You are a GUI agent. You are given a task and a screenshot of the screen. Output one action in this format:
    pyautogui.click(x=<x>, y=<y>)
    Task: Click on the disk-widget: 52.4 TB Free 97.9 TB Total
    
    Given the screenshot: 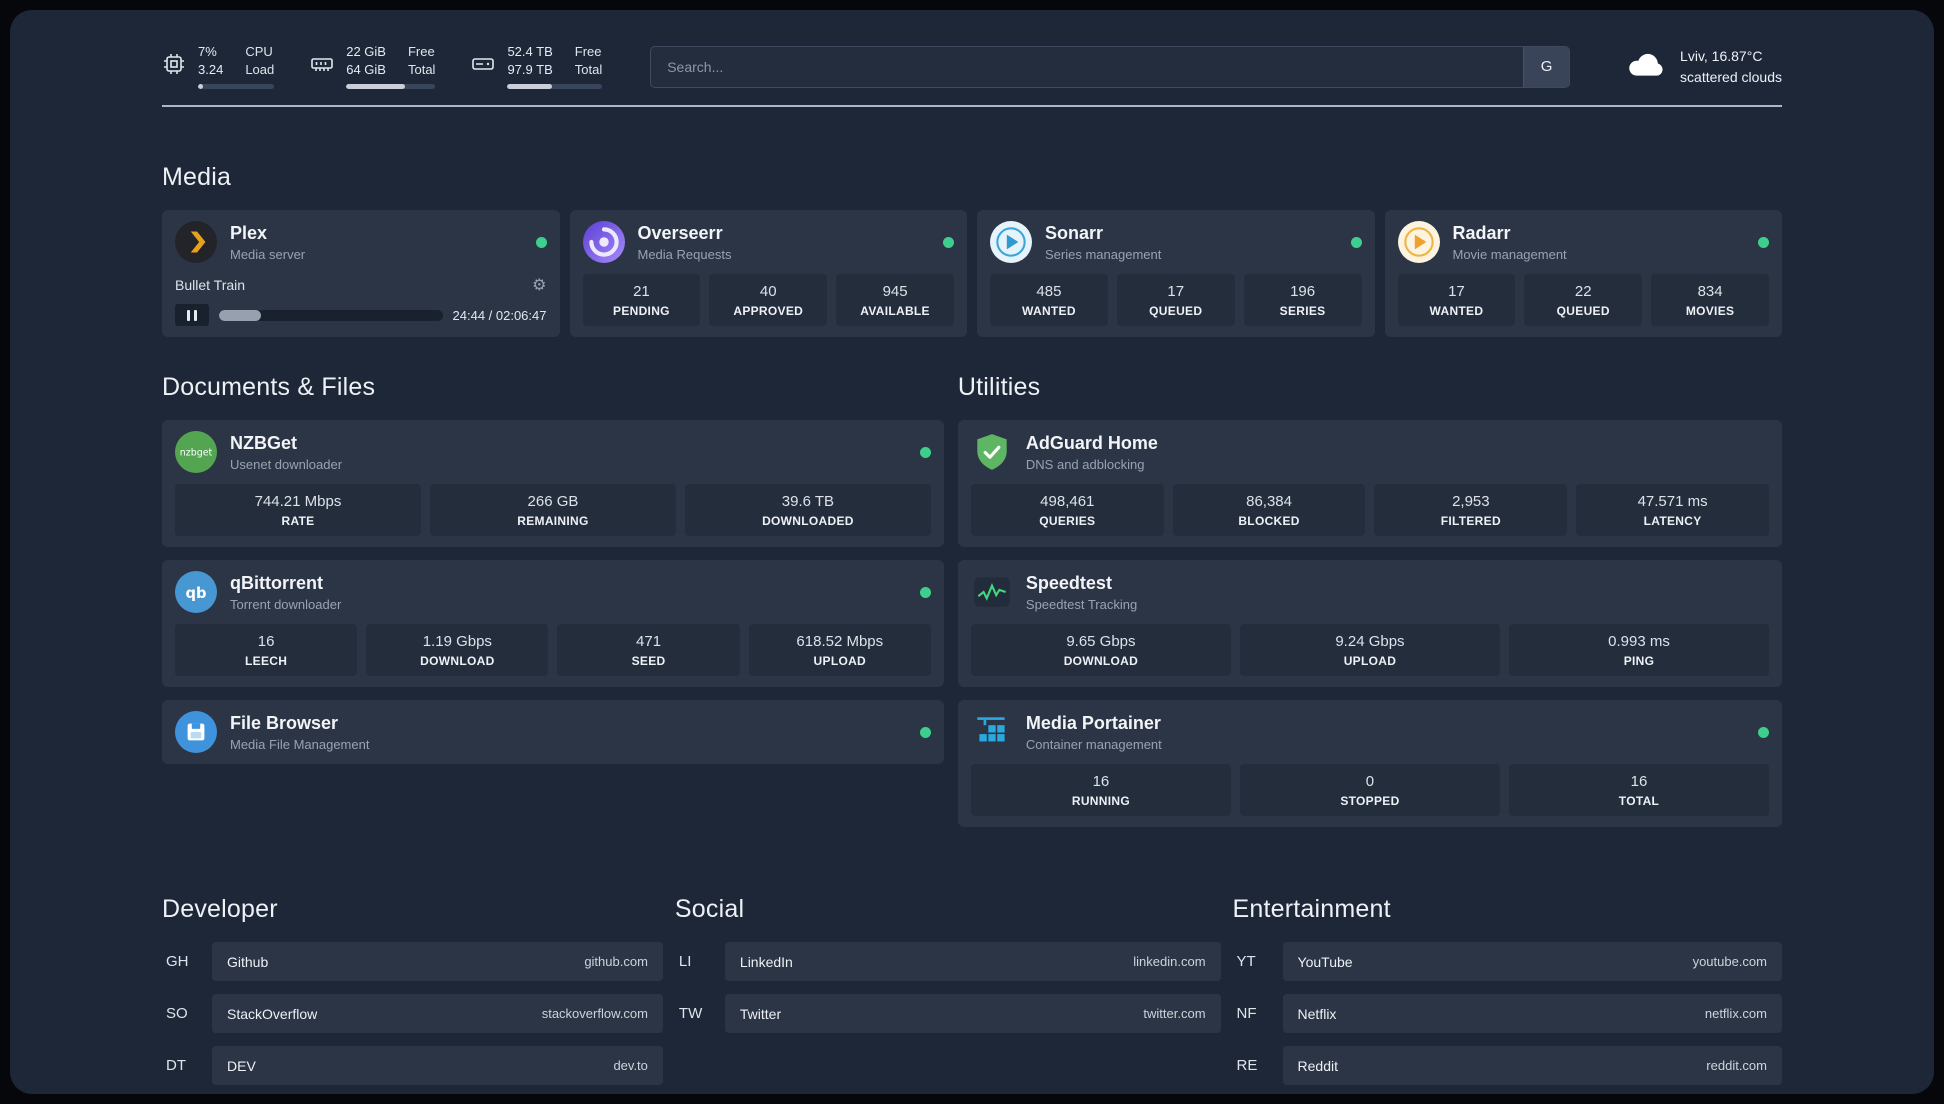 What is the action you would take?
    pyautogui.click(x=537, y=66)
    